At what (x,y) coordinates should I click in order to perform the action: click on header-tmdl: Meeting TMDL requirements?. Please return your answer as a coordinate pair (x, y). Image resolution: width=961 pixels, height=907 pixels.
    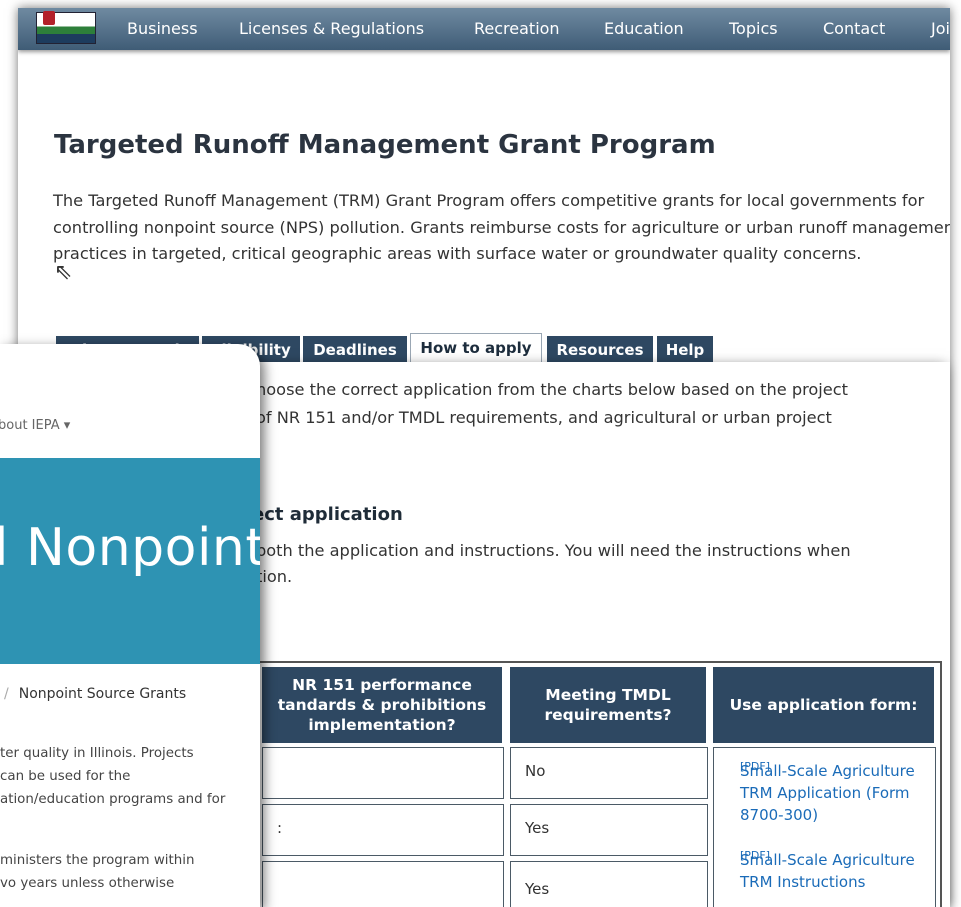
    Looking at the image, I should click on (608, 705).